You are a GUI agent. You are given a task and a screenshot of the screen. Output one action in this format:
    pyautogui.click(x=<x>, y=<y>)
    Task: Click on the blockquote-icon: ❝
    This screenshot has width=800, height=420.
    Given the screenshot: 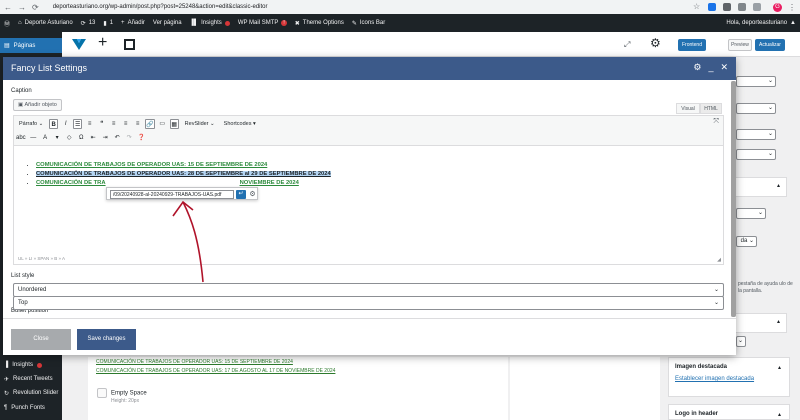 What is the action you would take?
    pyautogui.click(x=101, y=124)
    